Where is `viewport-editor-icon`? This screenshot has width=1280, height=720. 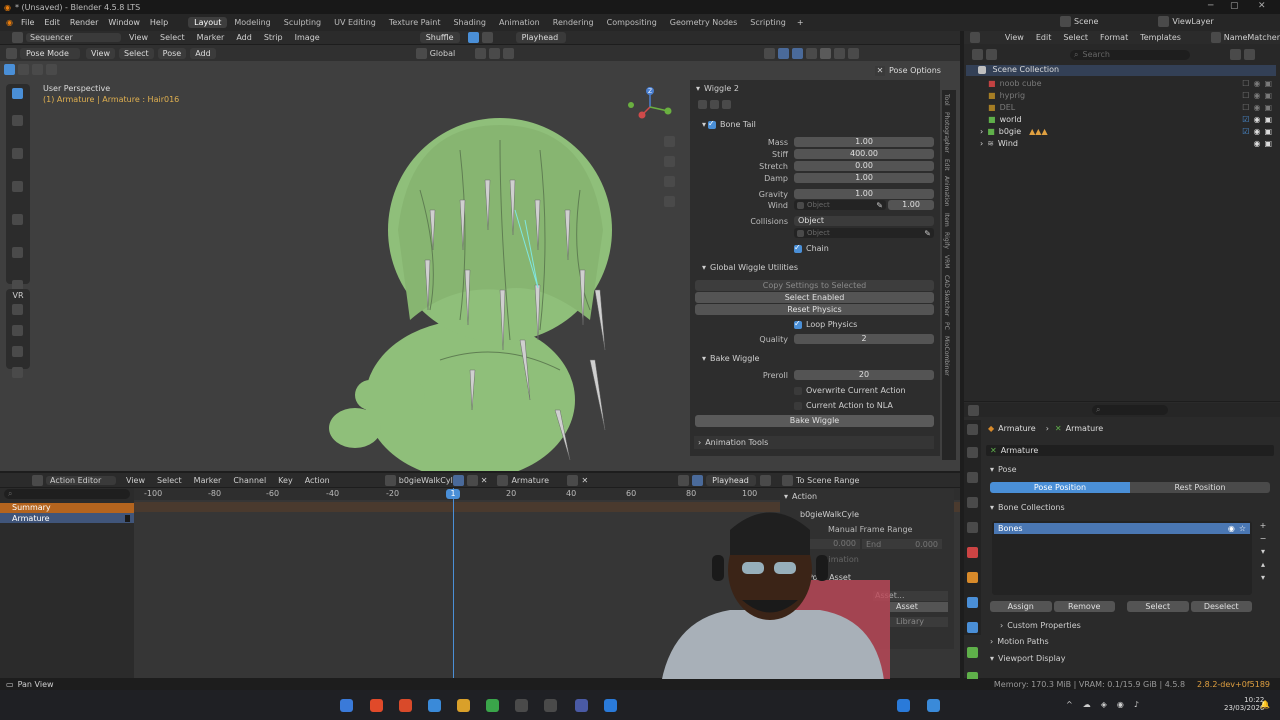 viewport-editor-icon is located at coordinates (11, 53).